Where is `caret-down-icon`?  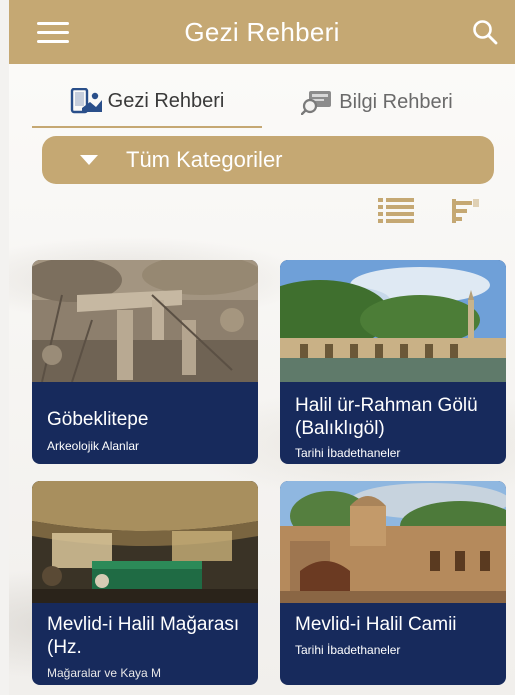 caret-down-icon is located at coordinates (89, 160).